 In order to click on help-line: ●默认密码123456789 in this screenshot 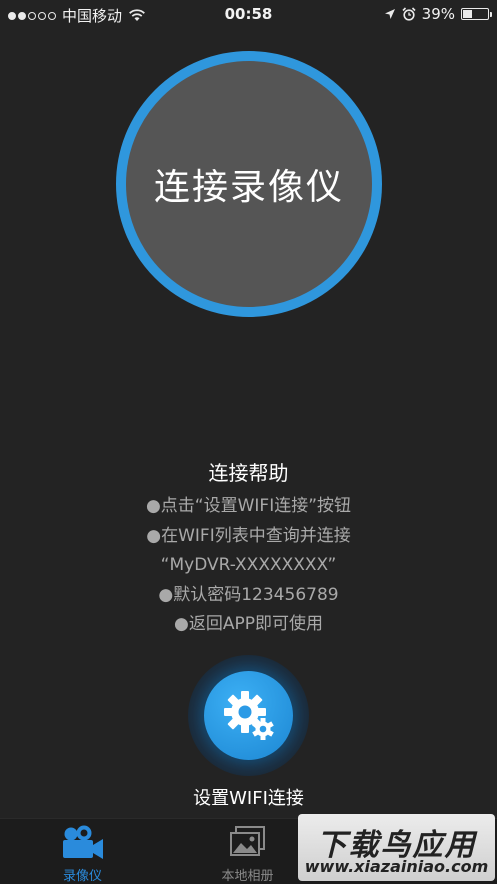, I will do `click(248, 594)`.